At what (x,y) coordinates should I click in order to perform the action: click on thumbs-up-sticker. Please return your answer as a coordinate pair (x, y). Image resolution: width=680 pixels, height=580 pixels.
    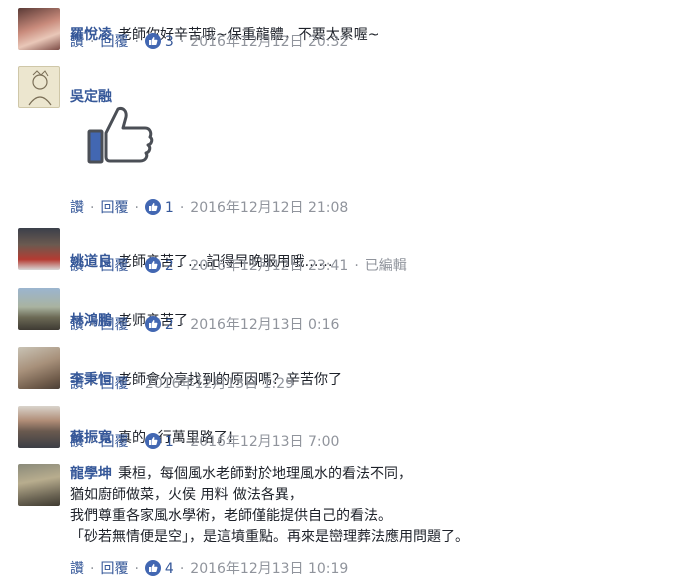
    Looking at the image, I should click on (120, 135).